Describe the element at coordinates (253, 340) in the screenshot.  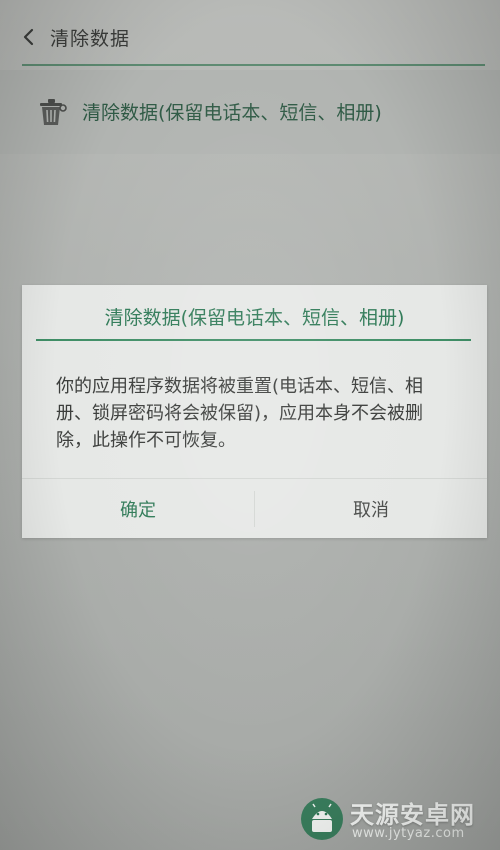
I see `dialog-divider` at that location.